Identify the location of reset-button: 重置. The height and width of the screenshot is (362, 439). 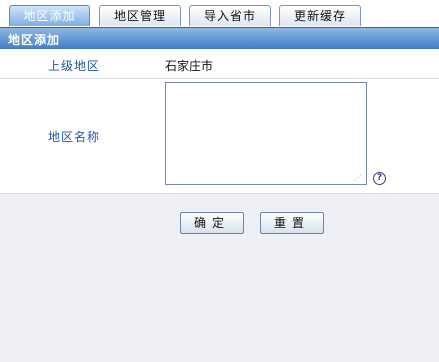
(292, 223).